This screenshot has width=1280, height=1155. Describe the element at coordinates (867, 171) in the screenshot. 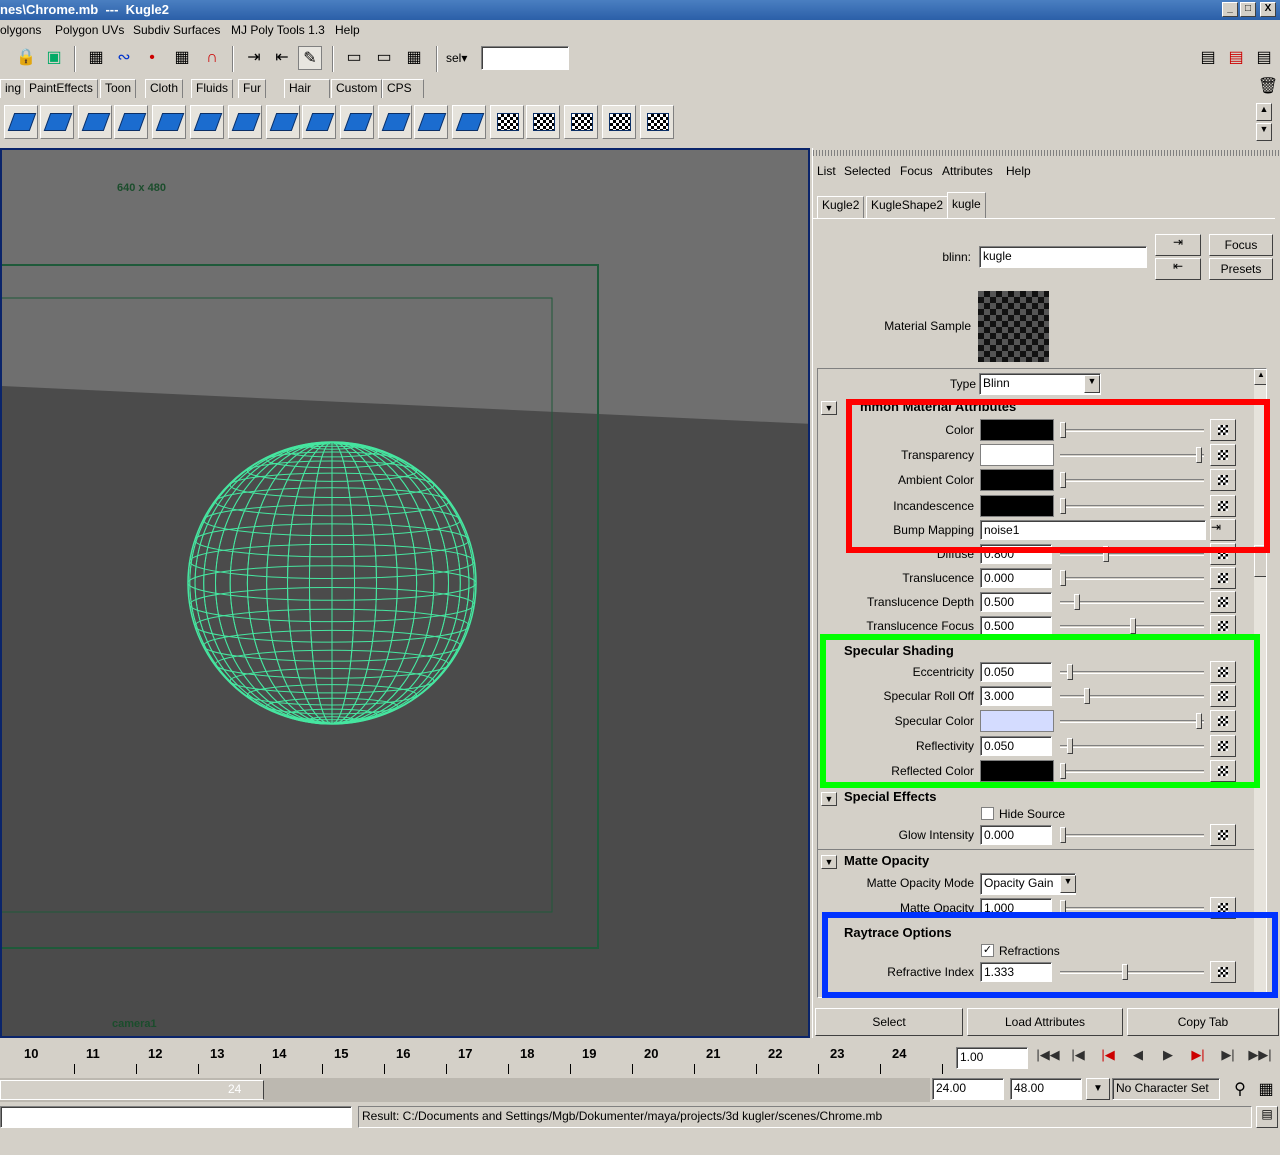

I see `ae-menu-selected: Selected` at that location.